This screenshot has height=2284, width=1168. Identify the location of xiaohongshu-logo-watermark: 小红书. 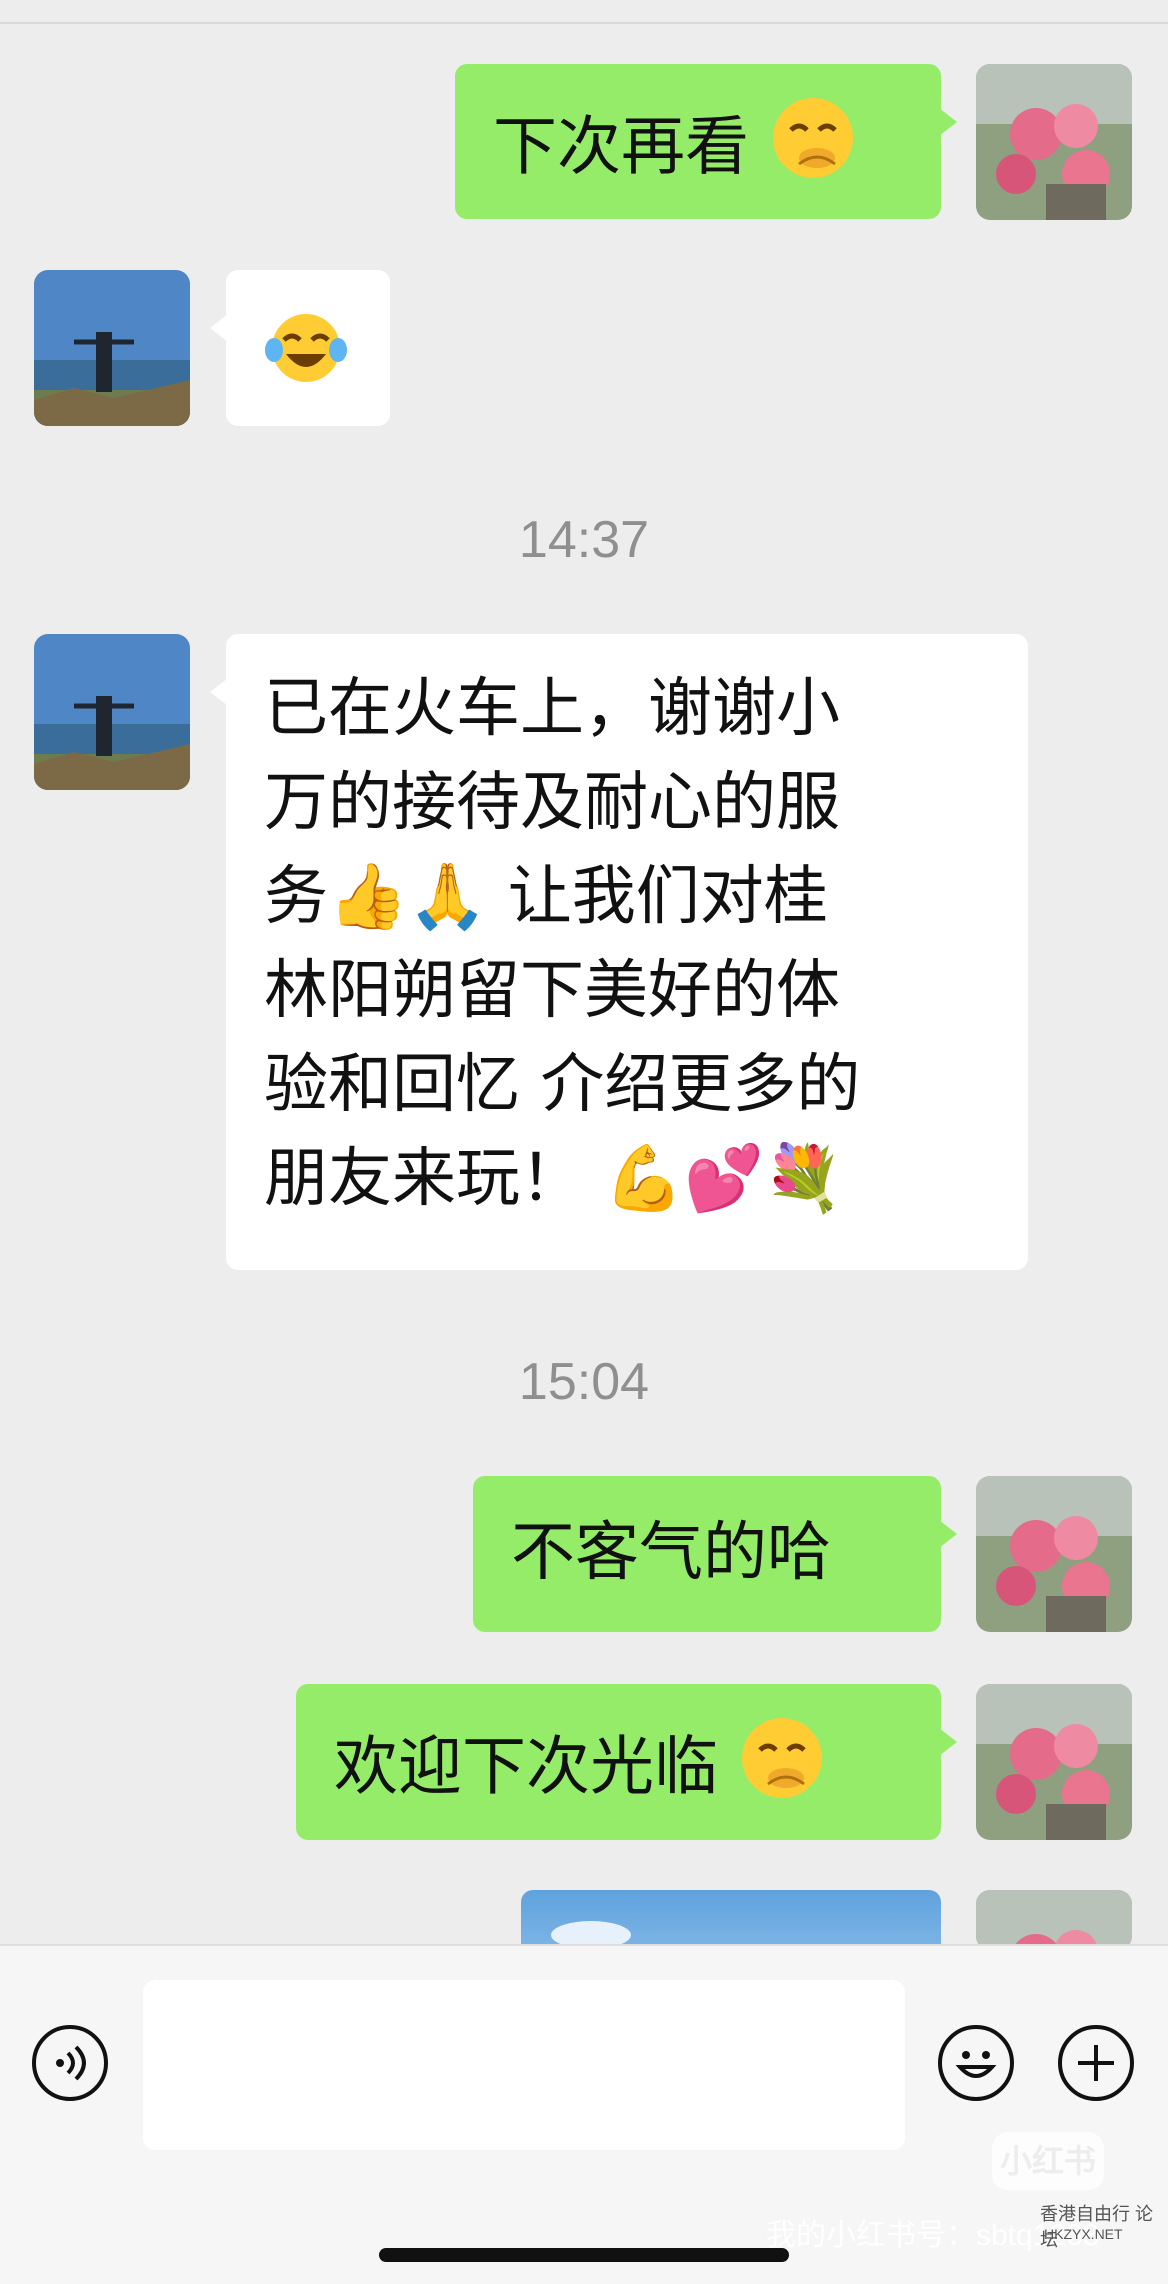
(1048, 2161).